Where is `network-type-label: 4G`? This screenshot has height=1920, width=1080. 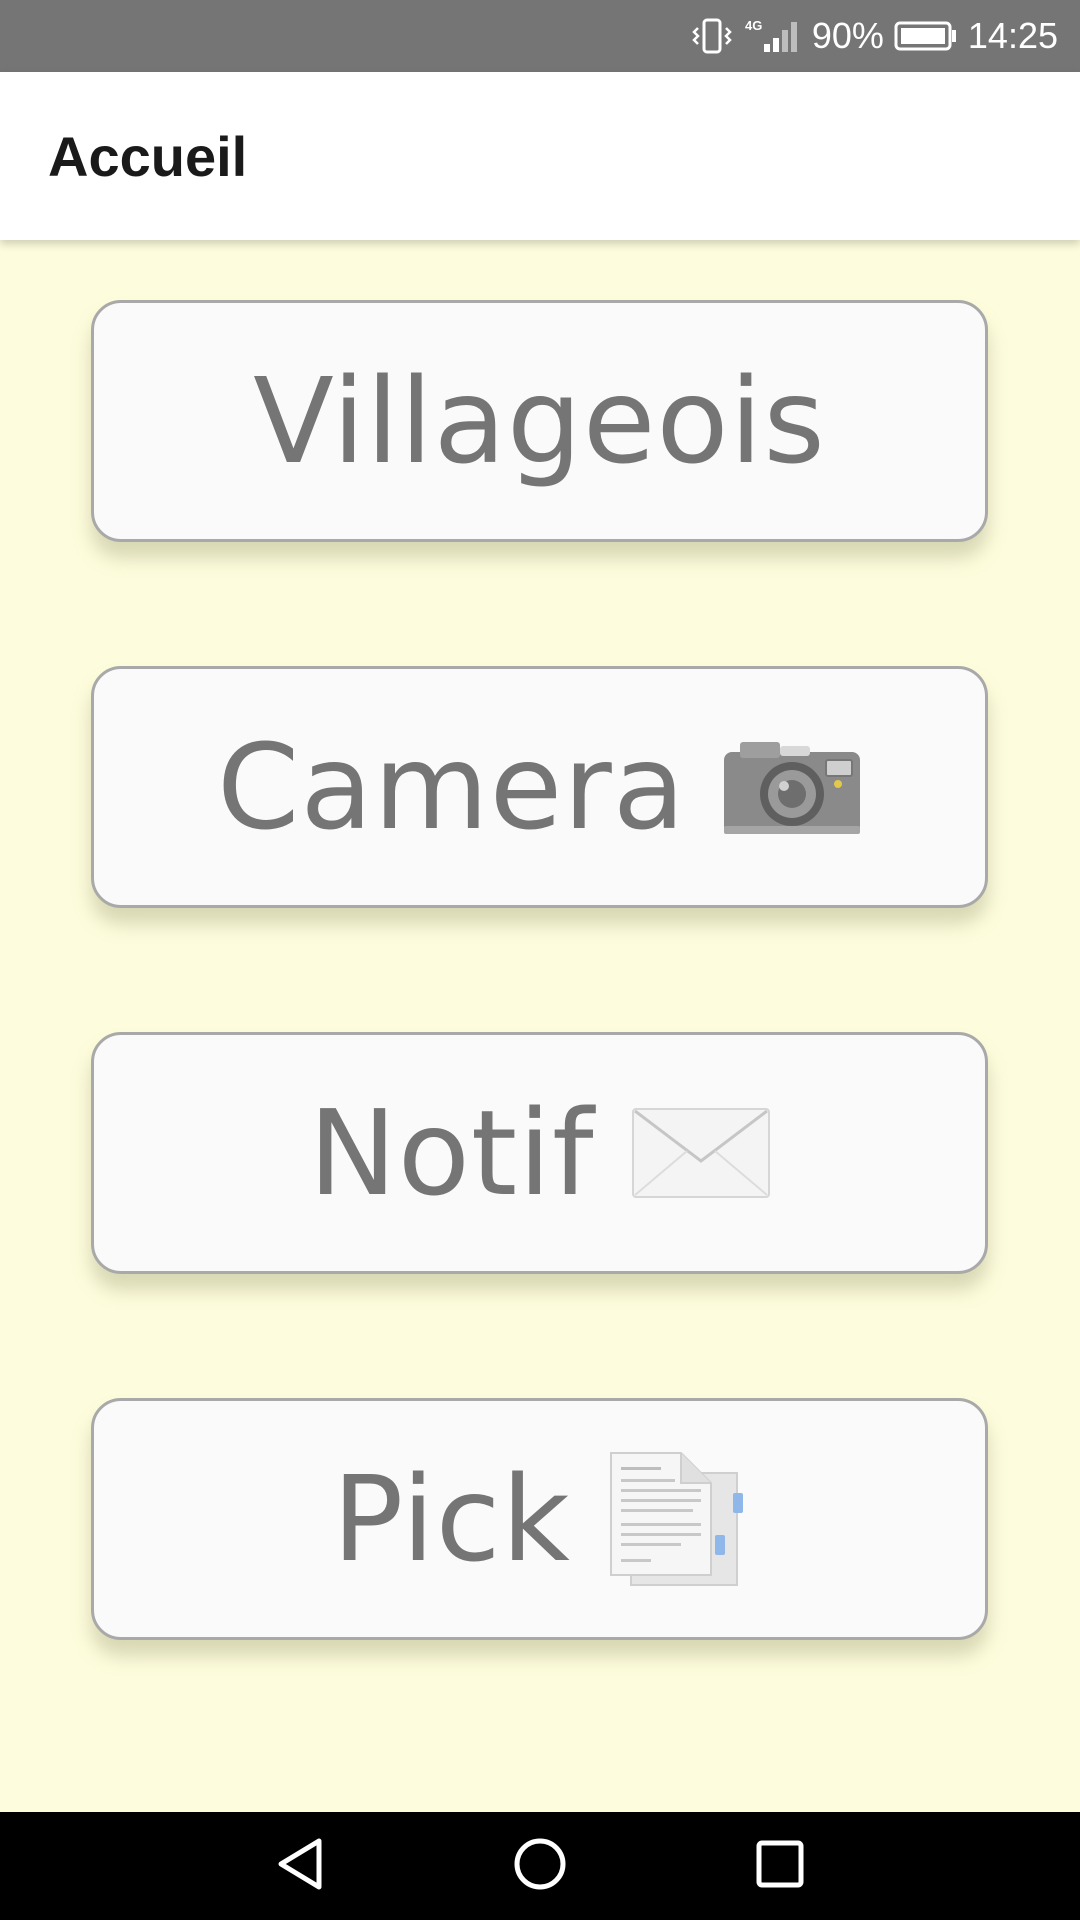 network-type-label: 4G is located at coordinates (753, 25).